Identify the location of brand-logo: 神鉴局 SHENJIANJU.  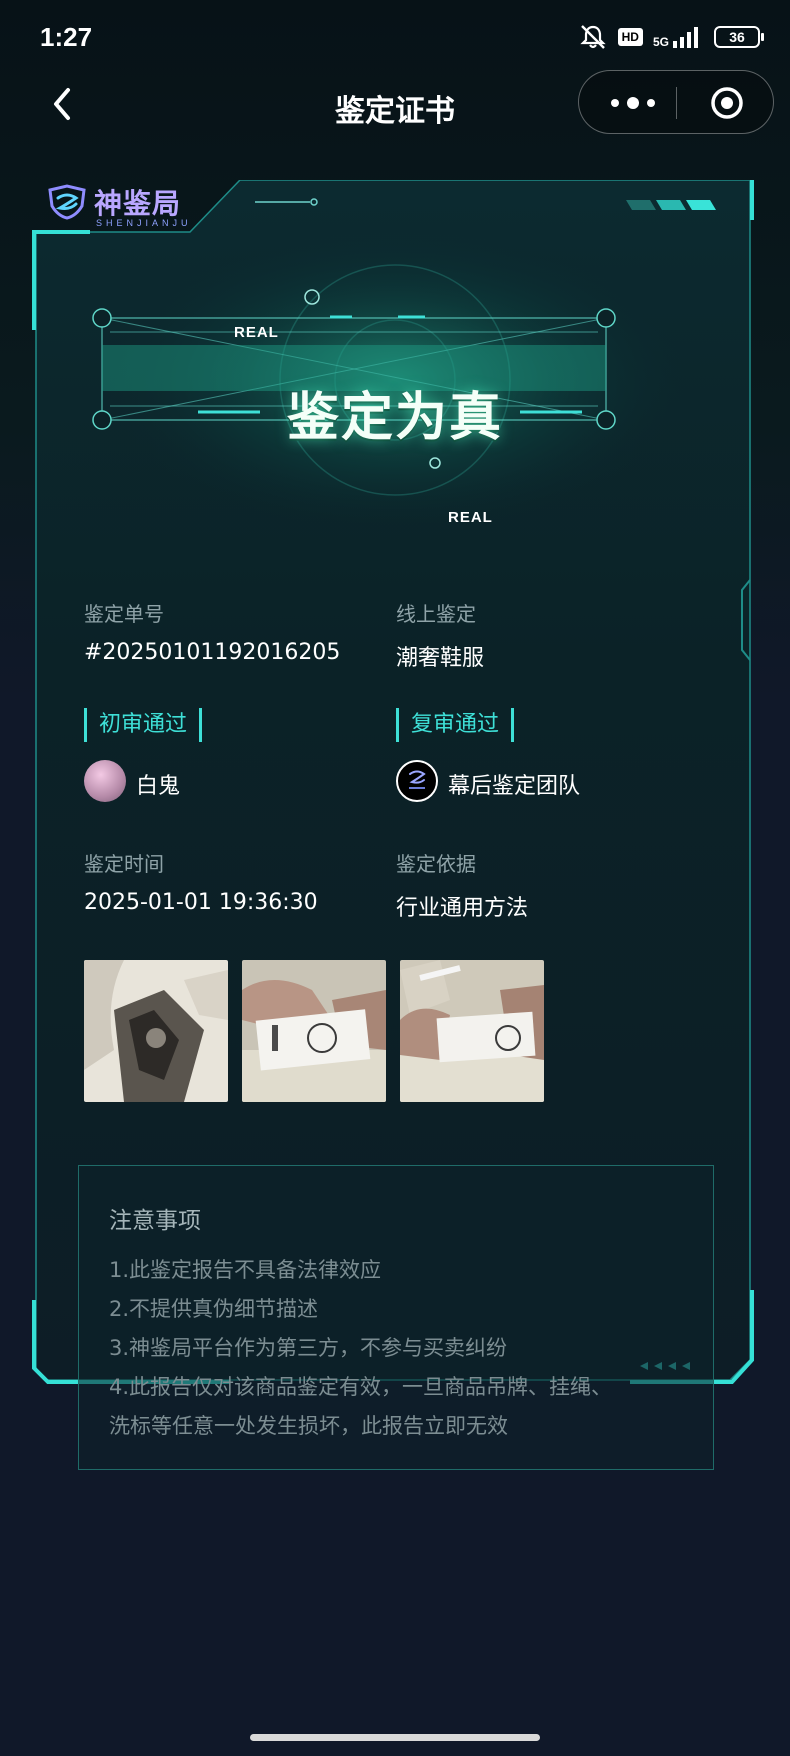
(117, 205).